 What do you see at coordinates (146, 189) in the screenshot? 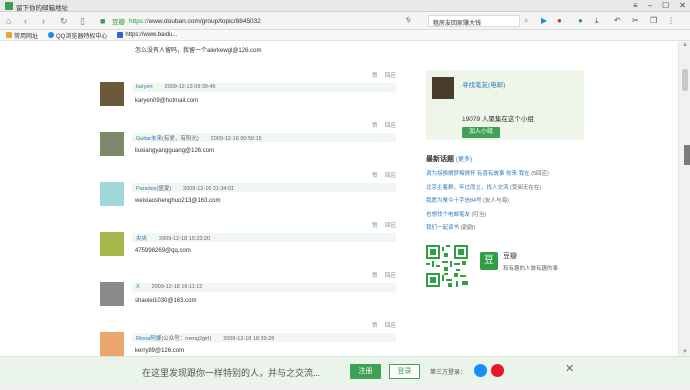
I see `user-name-link: Paradox` at bounding box center [146, 189].